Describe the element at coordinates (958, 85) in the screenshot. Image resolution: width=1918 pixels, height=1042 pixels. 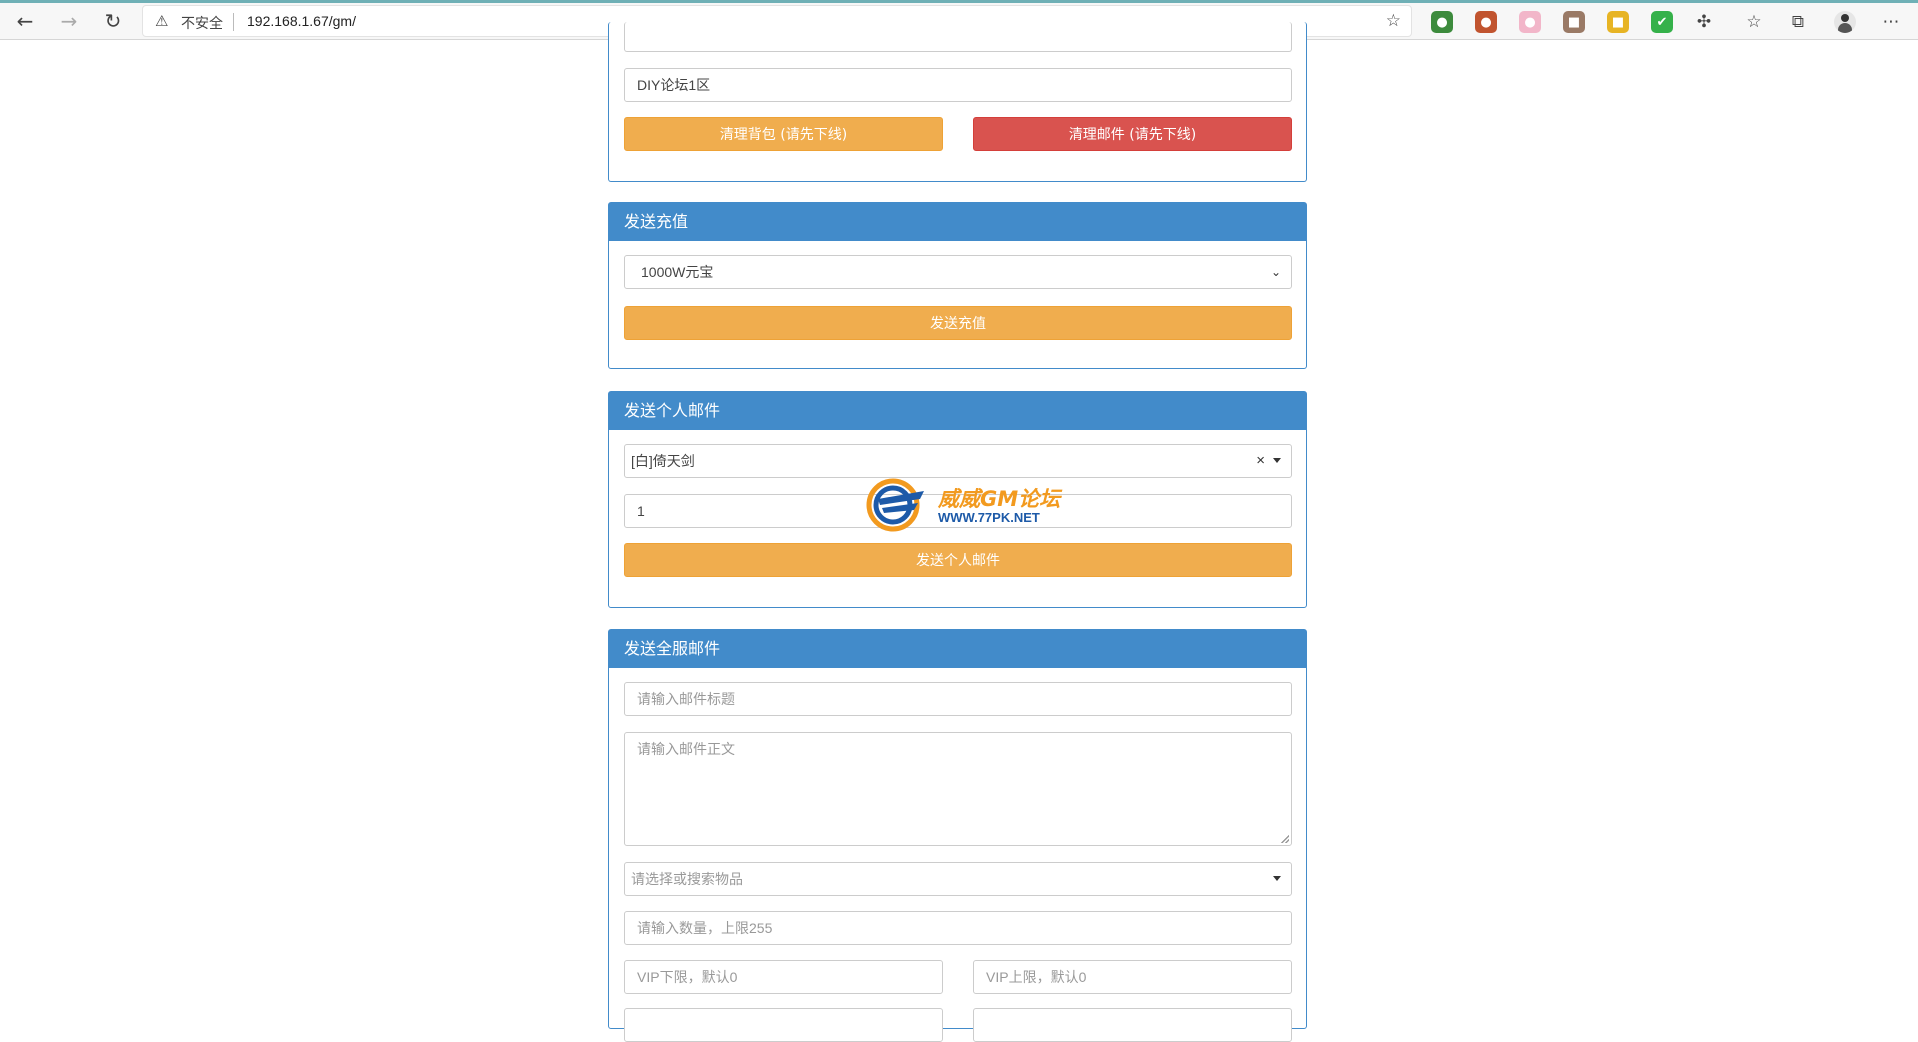
I see `server-field: DIY论坛1区` at that location.